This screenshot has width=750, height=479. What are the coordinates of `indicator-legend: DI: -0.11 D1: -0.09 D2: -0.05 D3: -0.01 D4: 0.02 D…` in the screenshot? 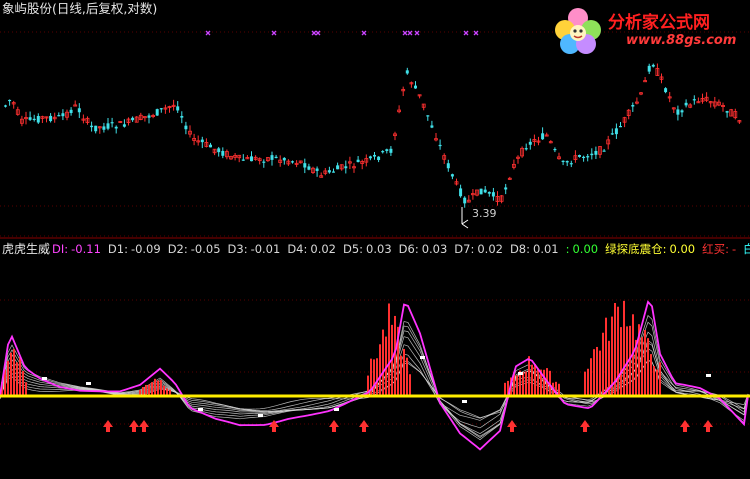 It's located at (401, 249).